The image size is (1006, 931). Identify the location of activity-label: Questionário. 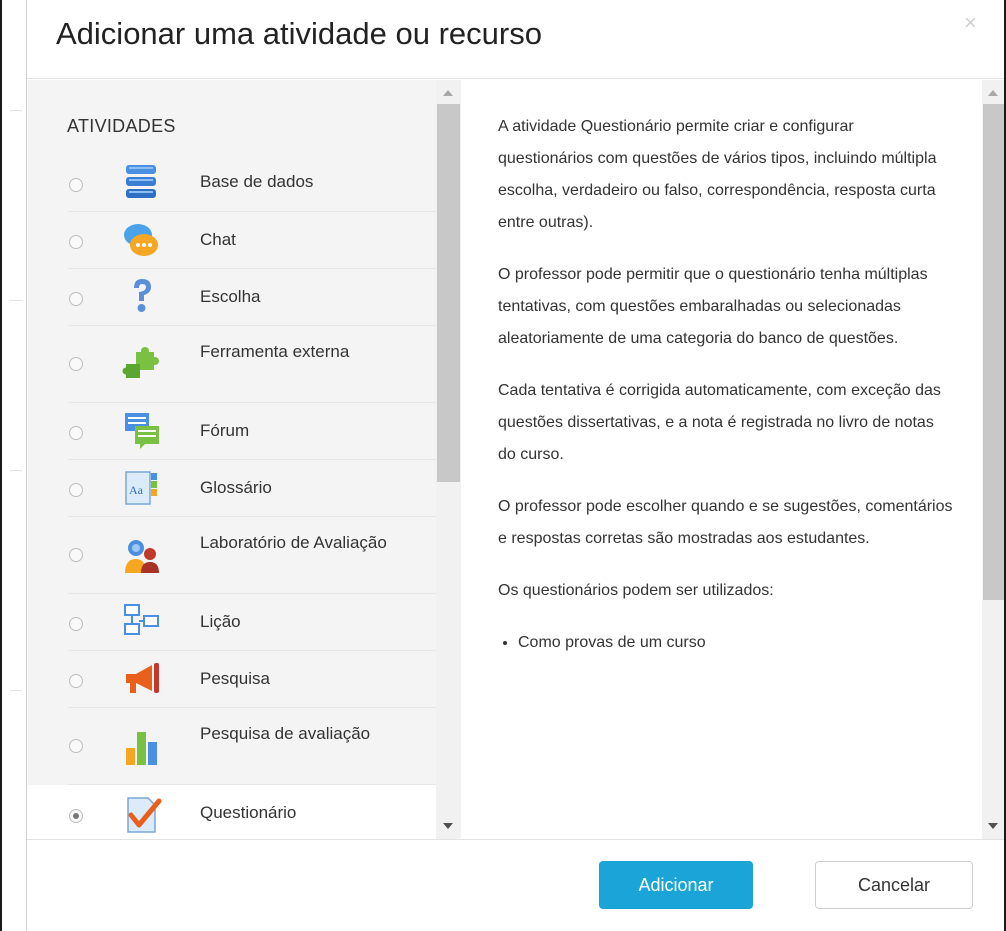
(248, 812).